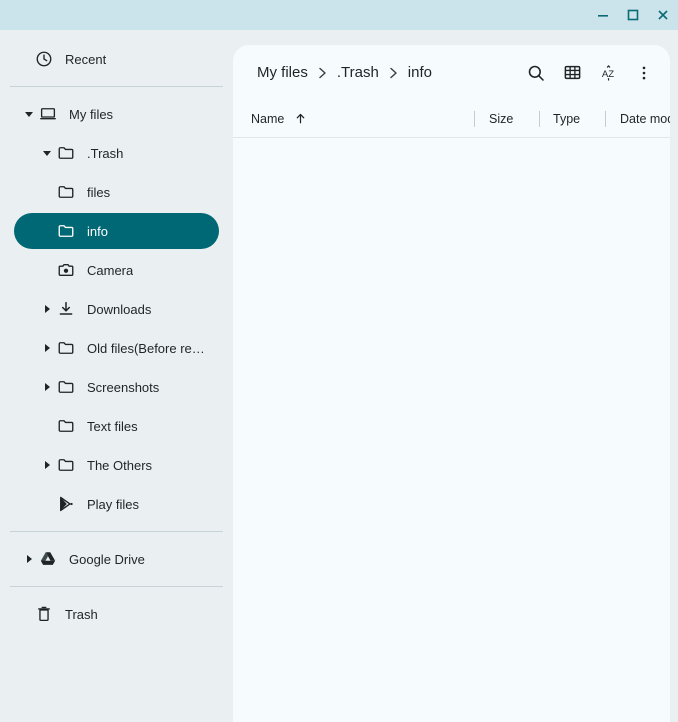  I want to click on sidebar-item-label: info, so click(97, 231).